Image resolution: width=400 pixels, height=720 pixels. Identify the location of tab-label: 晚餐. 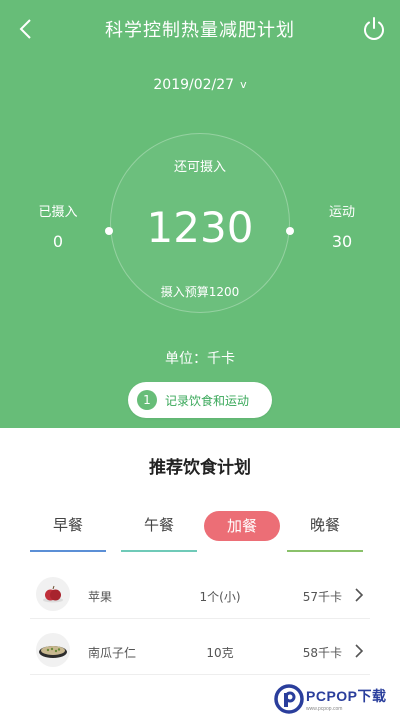
(324, 525).